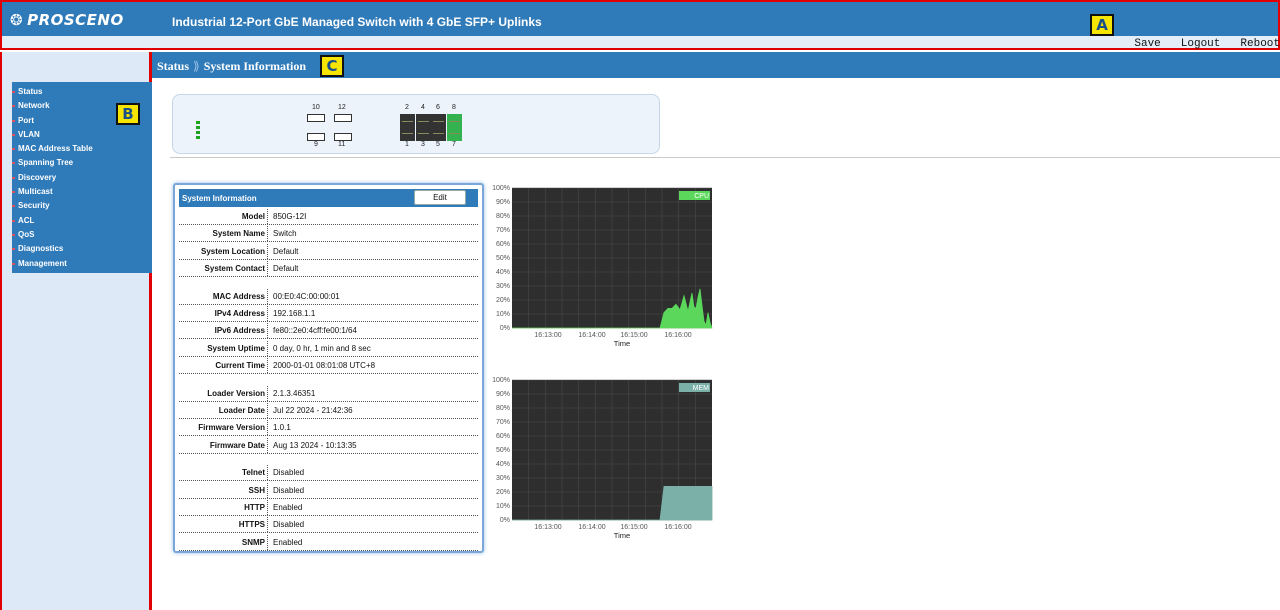 This screenshot has height=610, width=1280. What do you see at coordinates (26, 220) in the screenshot?
I see `sidebar-item-label: ACL` at bounding box center [26, 220].